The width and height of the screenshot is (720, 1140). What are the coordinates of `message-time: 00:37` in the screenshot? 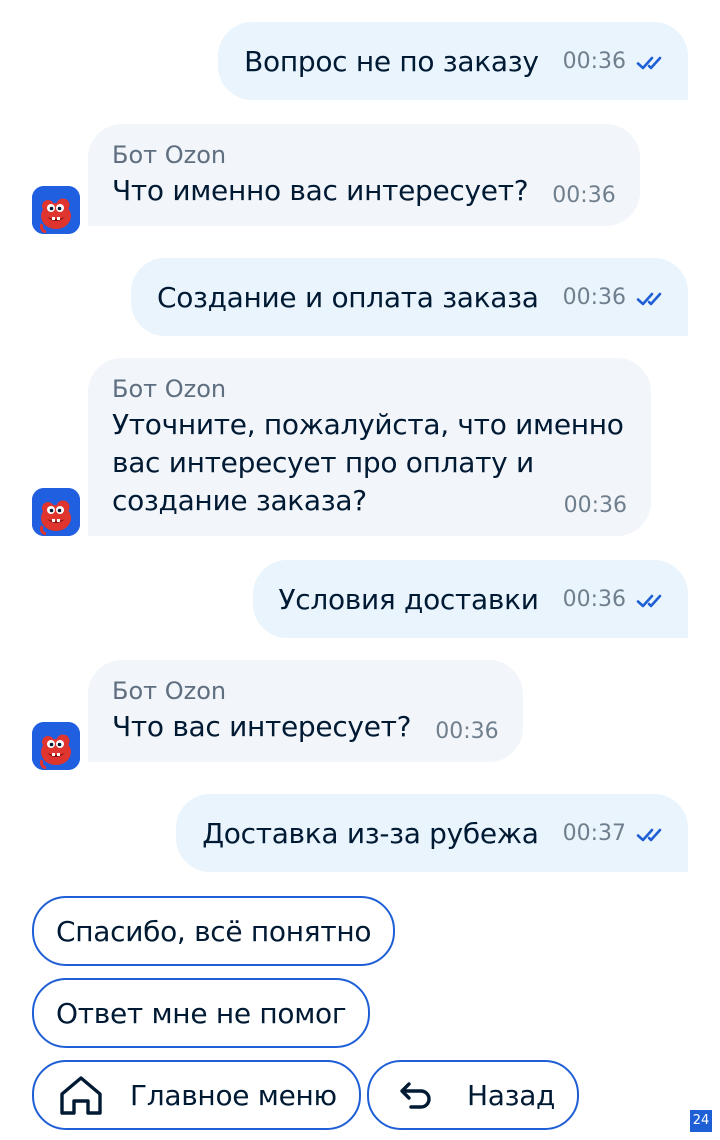 It's located at (594, 833).